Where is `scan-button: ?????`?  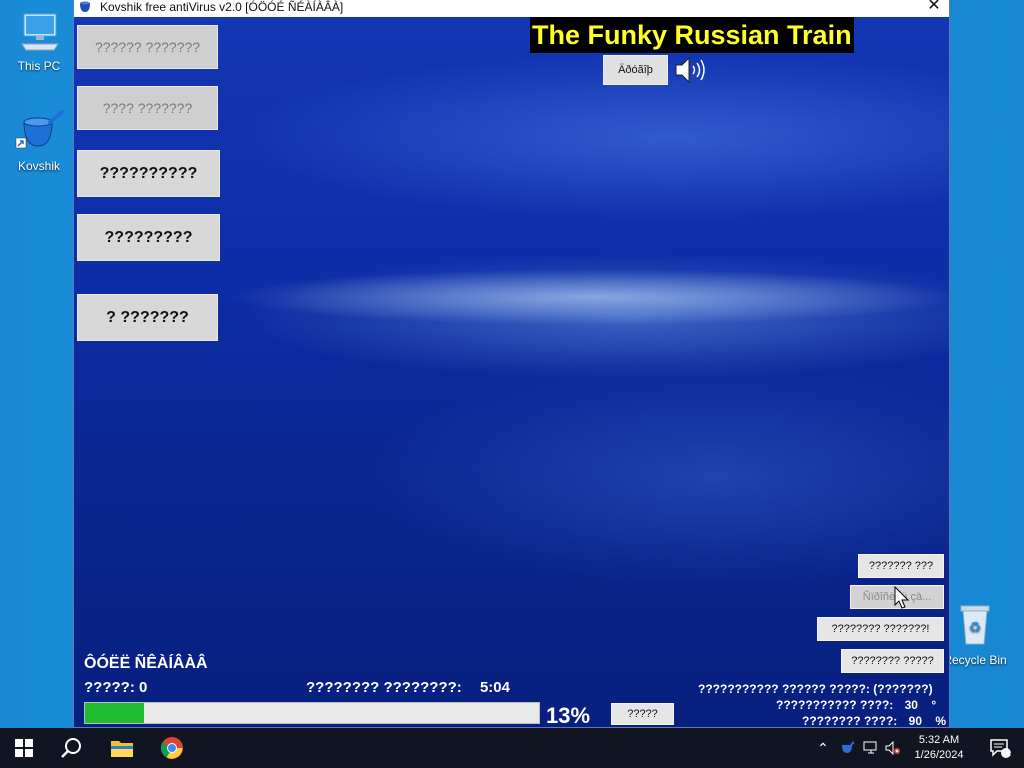
scan-button: ????? is located at coordinates (642, 714).